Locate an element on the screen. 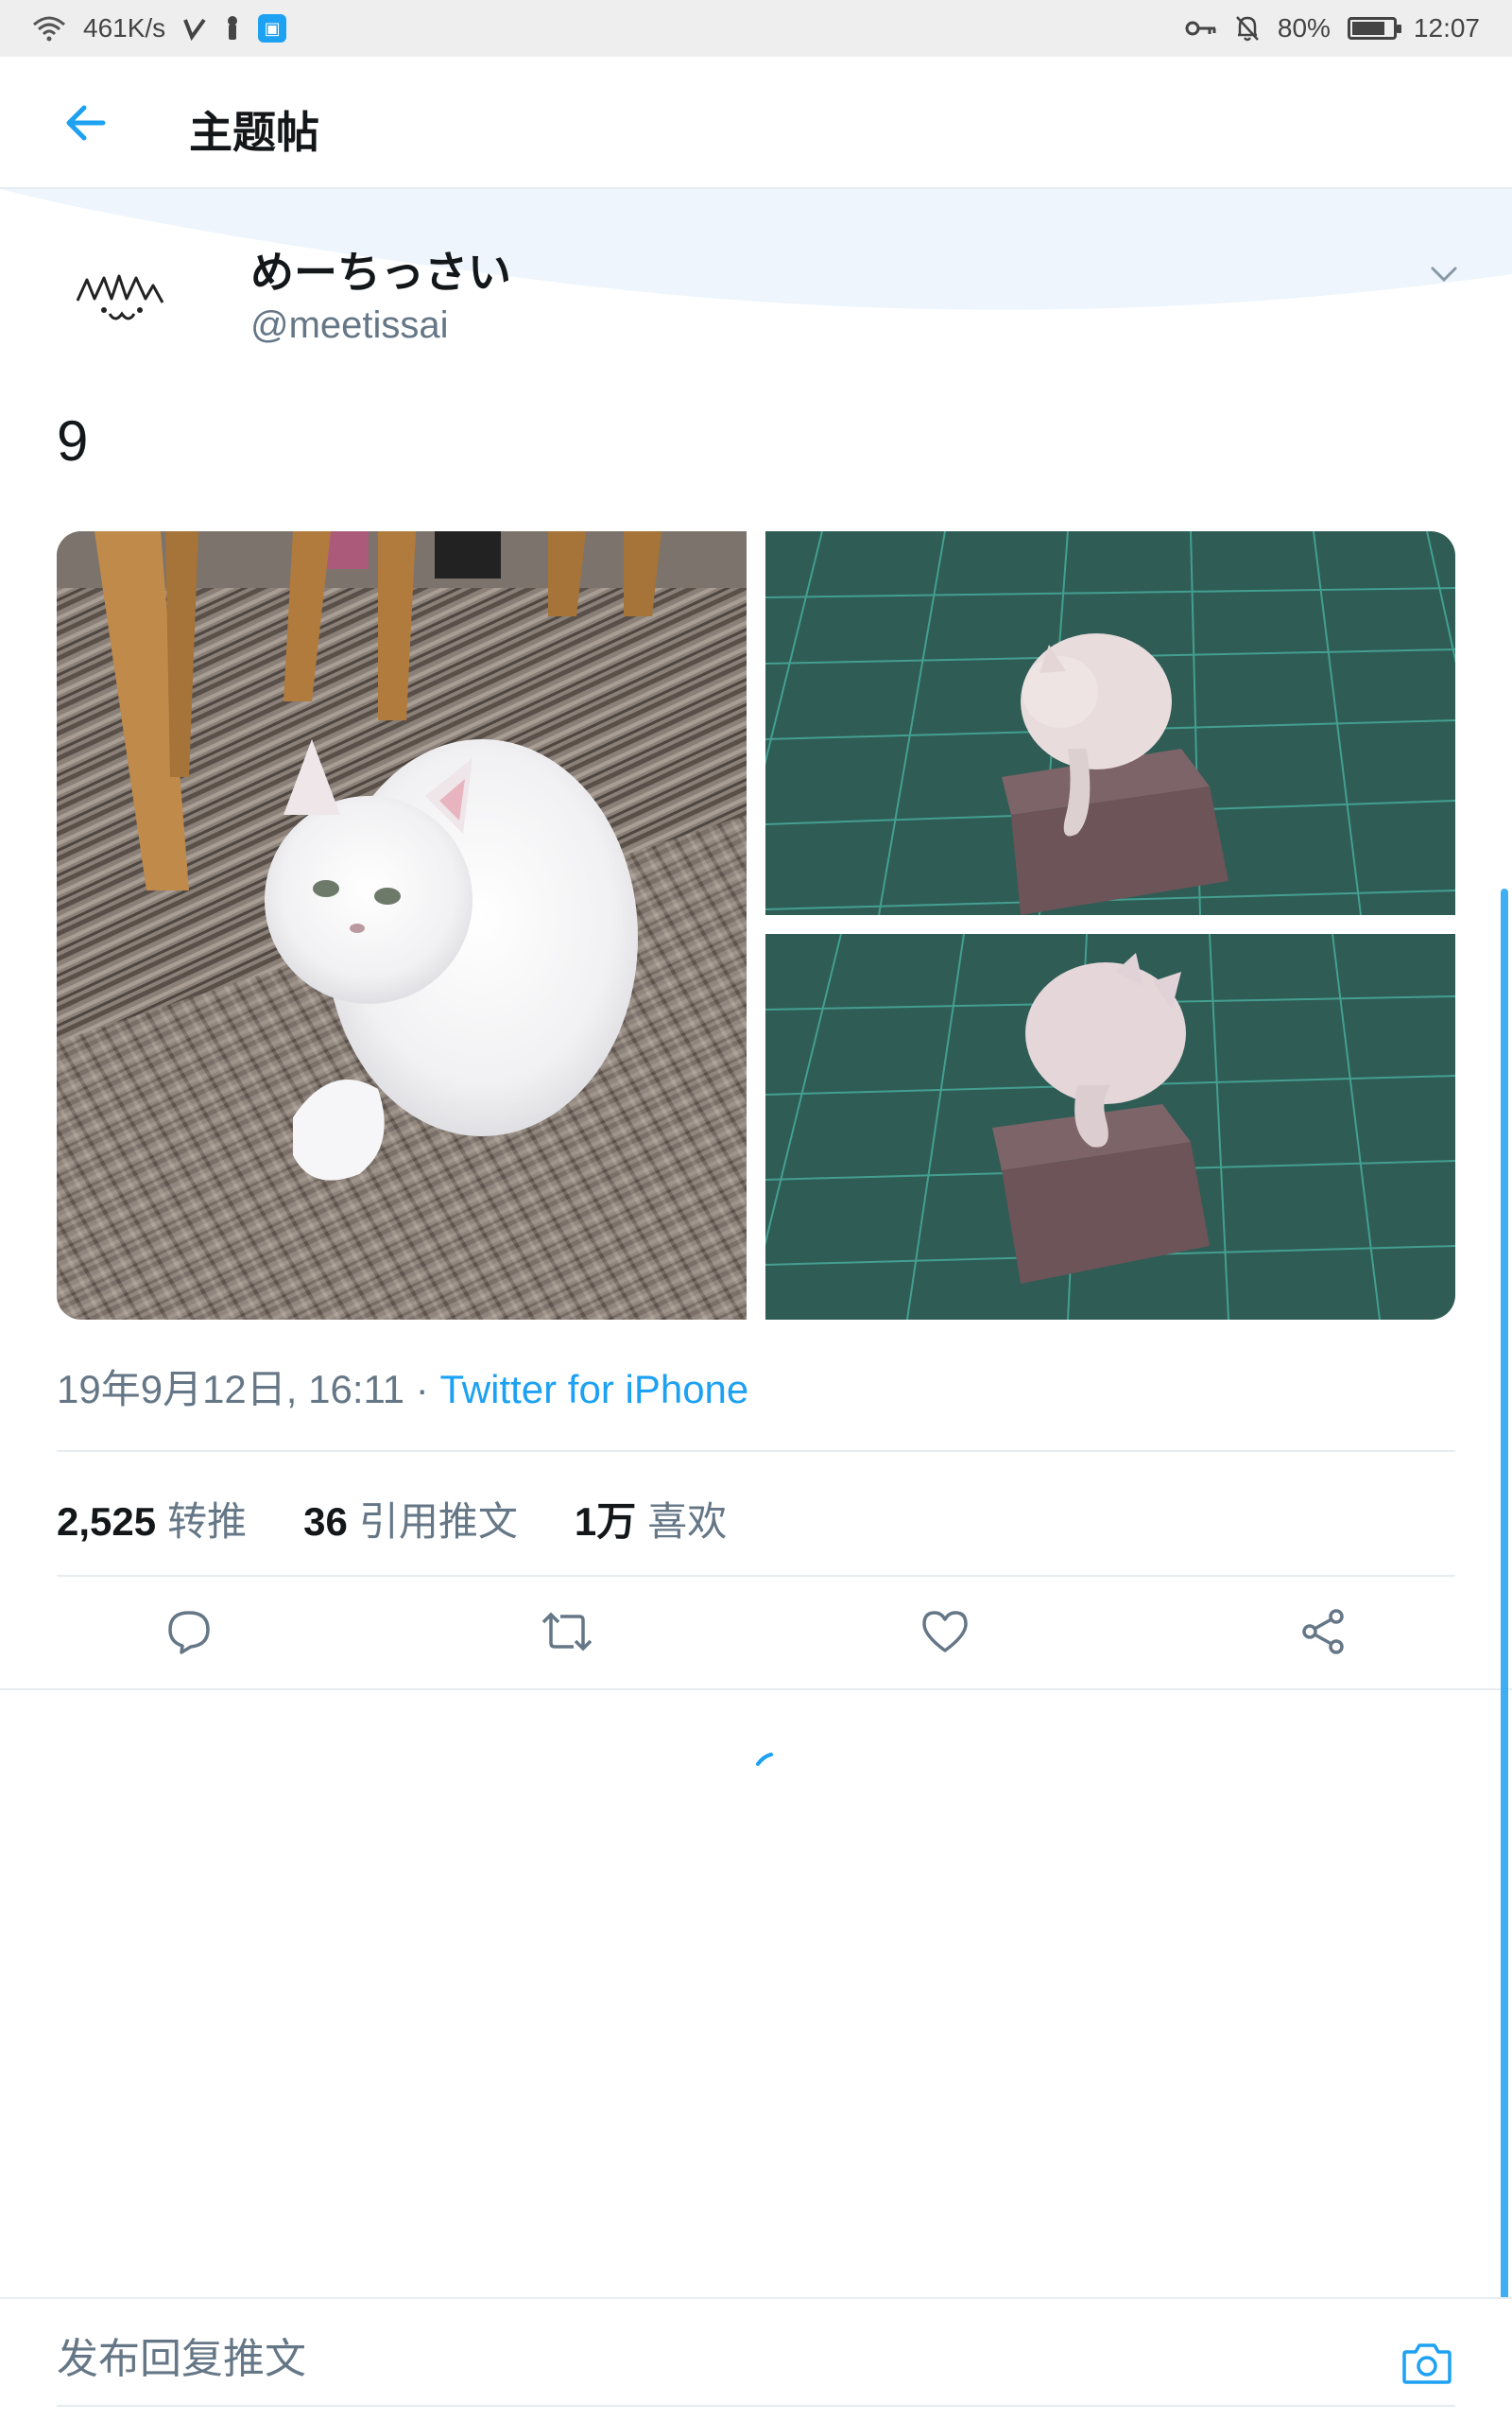 The image size is (1512, 2420). tweet-meta: 19年9月12日, 16:11 · Twitter for iPhone is located at coordinates (402, 1386).